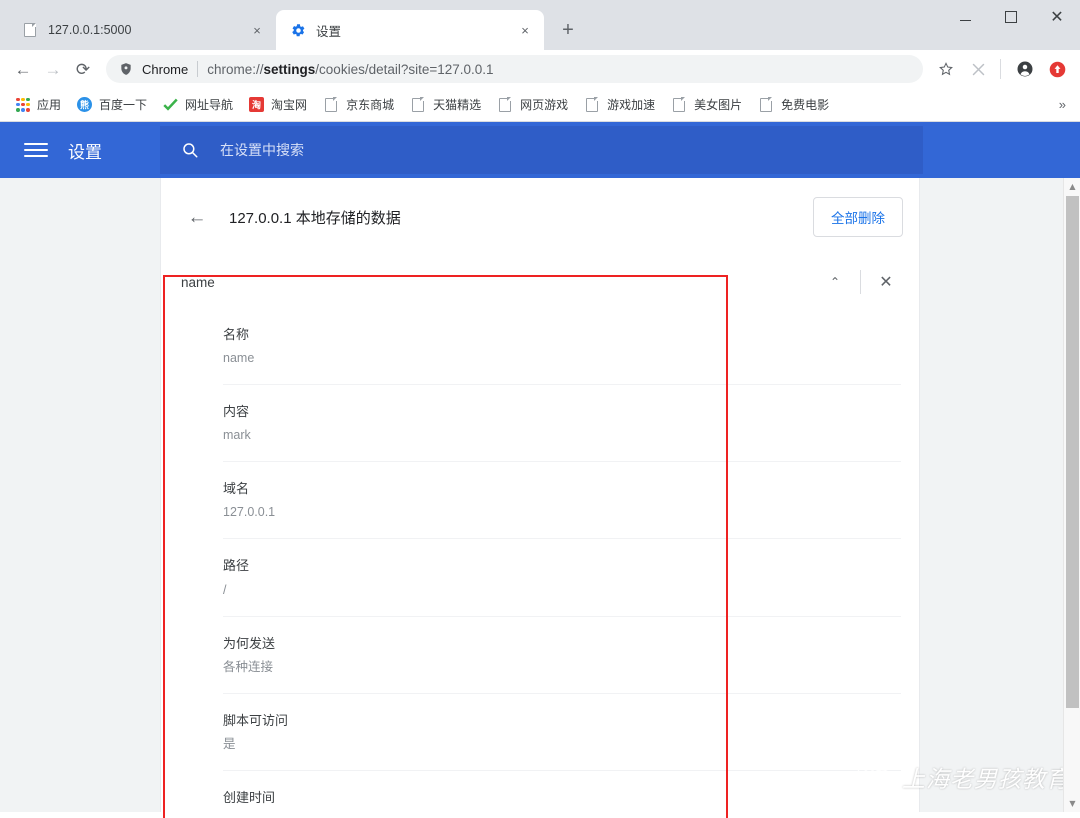 The image size is (1080, 818). What do you see at coordinates (165, 69) in the screenshot?
I see `omnibox-scheme-label: Chrome` at bounding box center [165, 69].